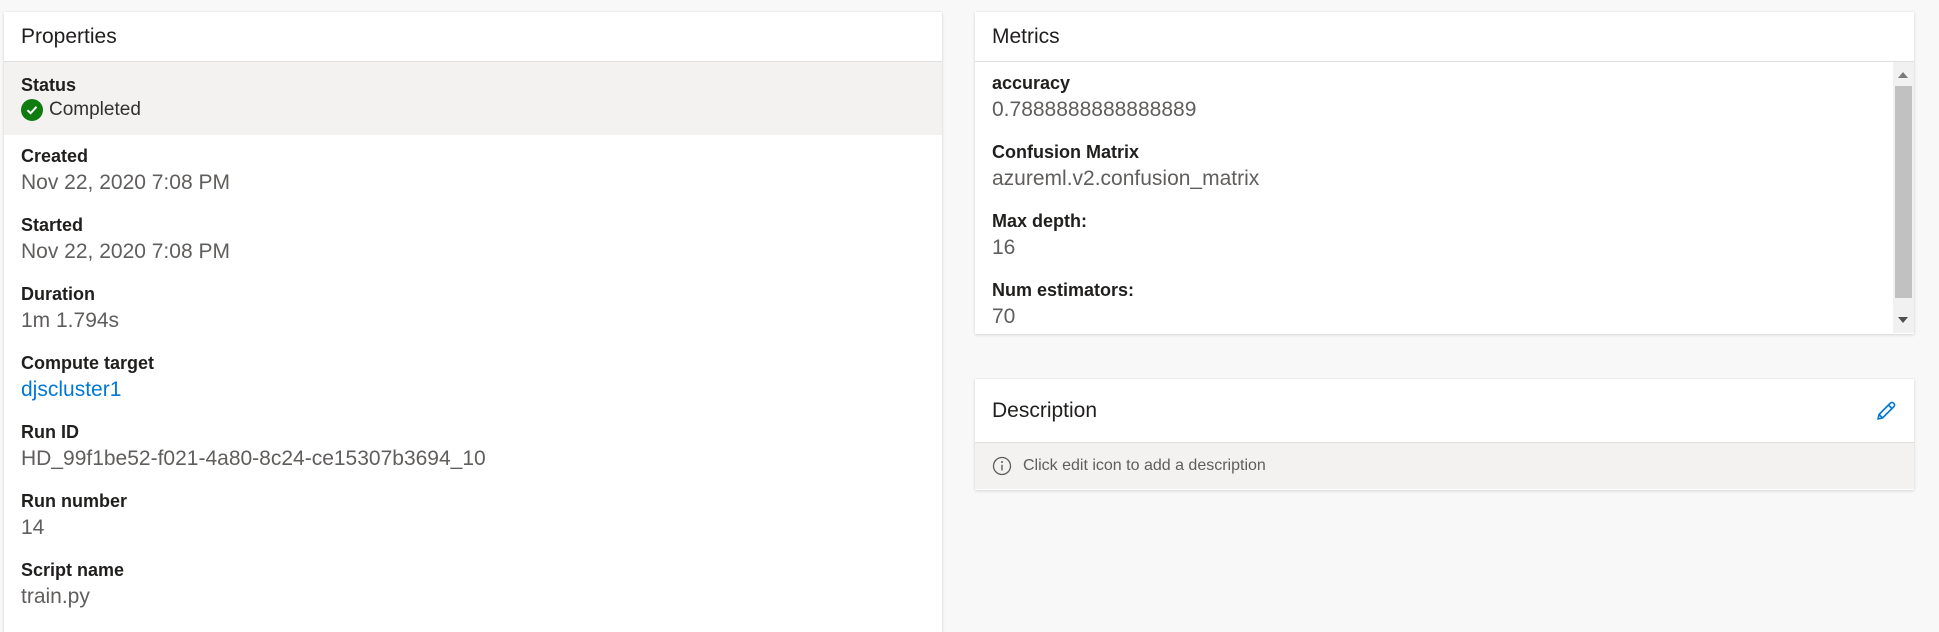  I want to click on edit-description-button, so click(1886, 411).